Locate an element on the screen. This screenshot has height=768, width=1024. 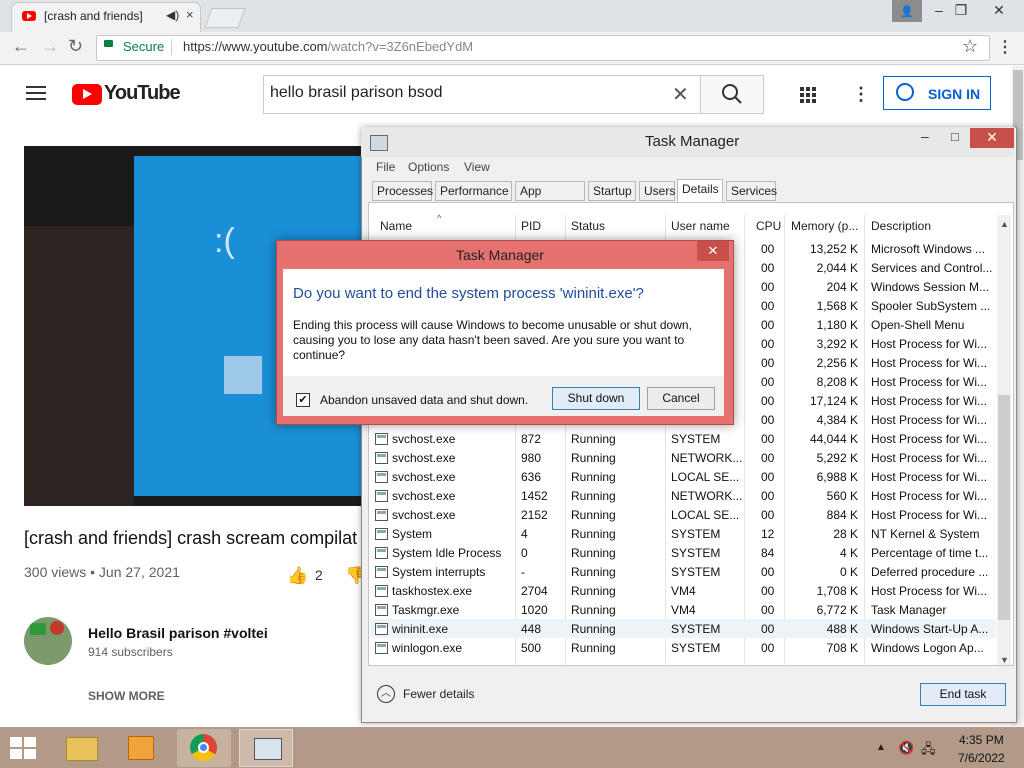
tab-title: [crash and friends] cra is located at coordinates (94, 16).